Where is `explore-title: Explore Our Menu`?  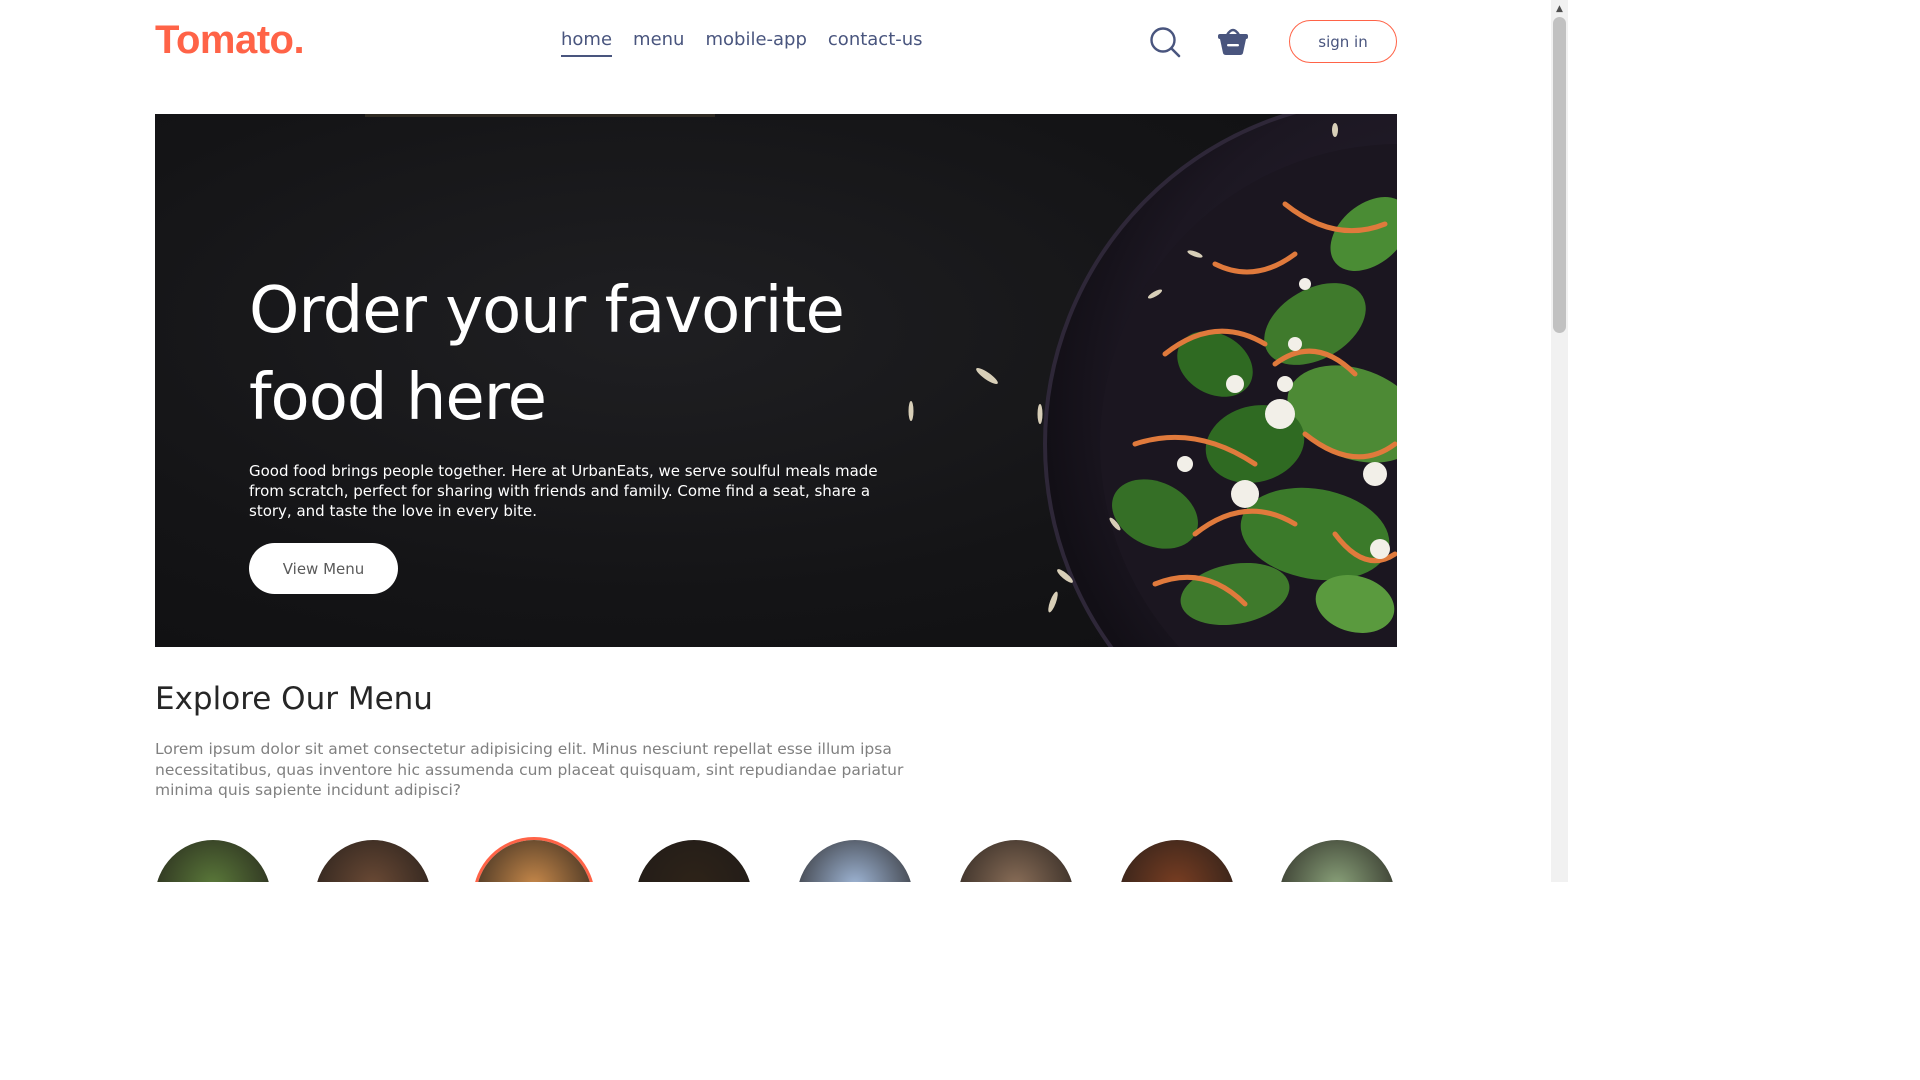
explore-title: Explore Our Menu is located at coordinates (294, 699).